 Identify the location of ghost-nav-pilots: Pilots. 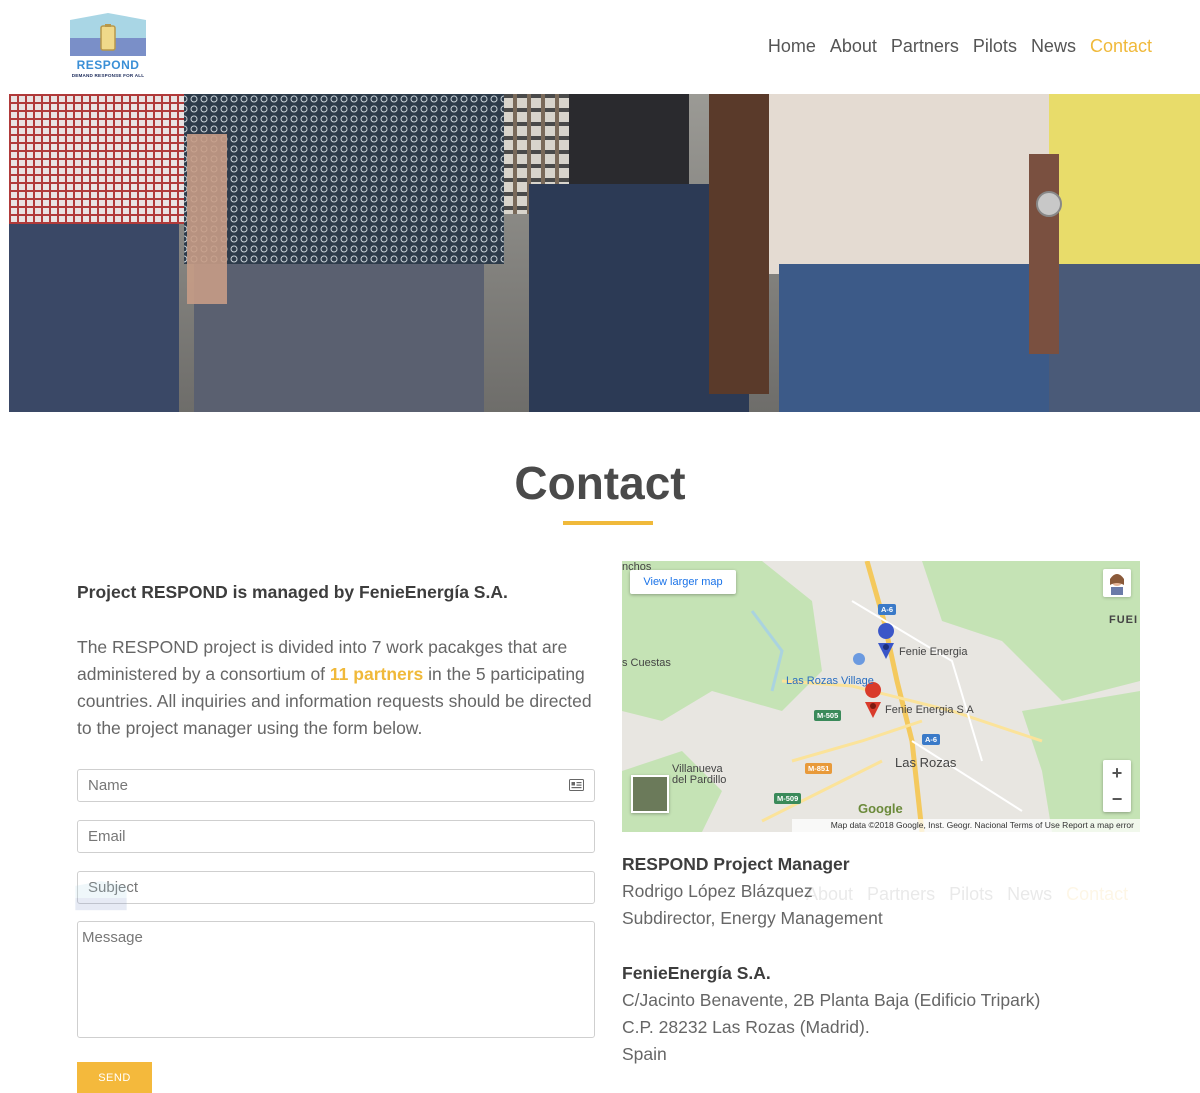
(971, 894).